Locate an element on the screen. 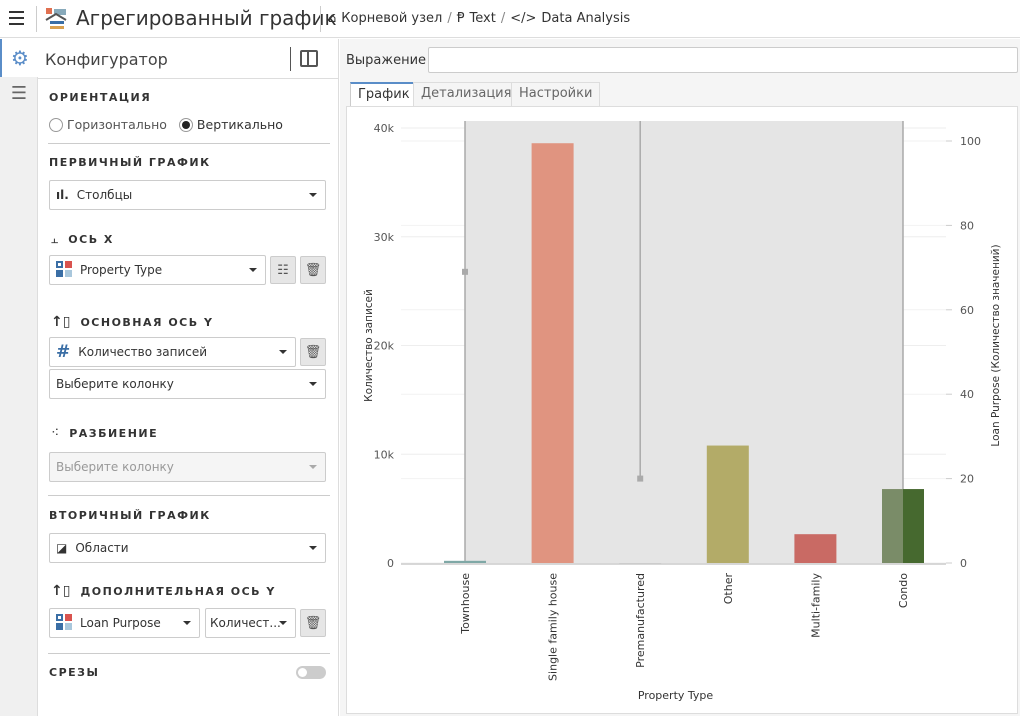  y-axis-select: # Количество записей is located at coordinates (172, 352).